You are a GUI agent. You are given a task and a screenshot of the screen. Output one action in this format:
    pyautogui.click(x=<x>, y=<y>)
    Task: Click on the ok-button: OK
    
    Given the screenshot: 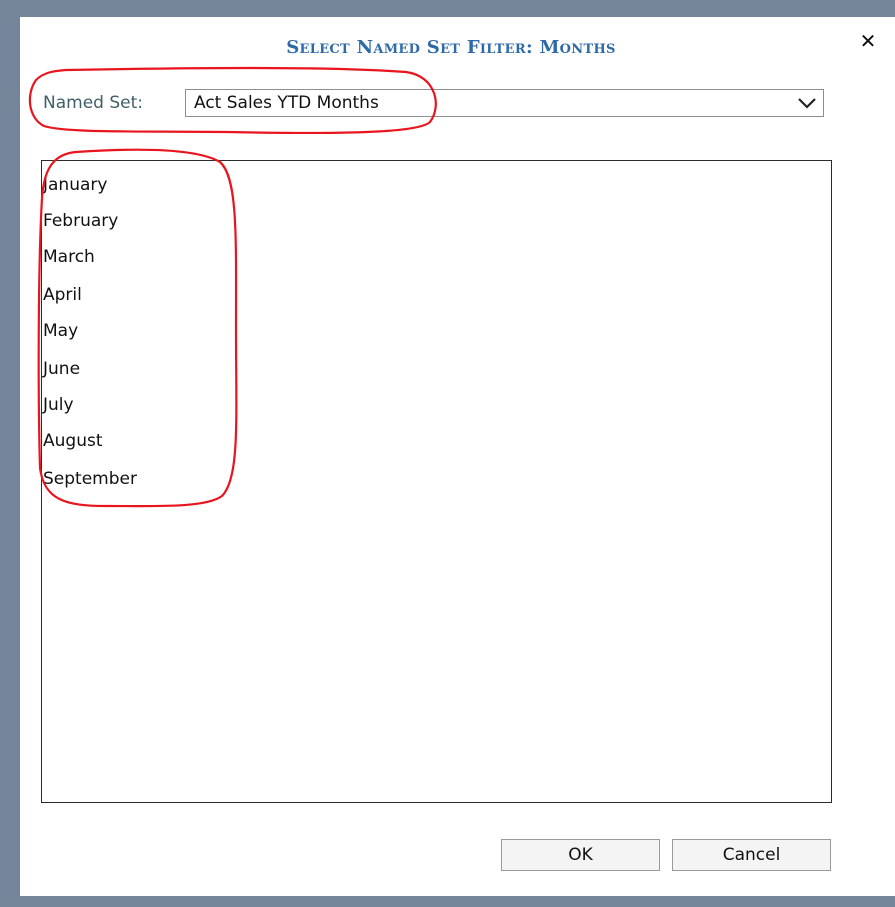 What is the action you would take?
    pyautogui.click(x=580, y=855)
    